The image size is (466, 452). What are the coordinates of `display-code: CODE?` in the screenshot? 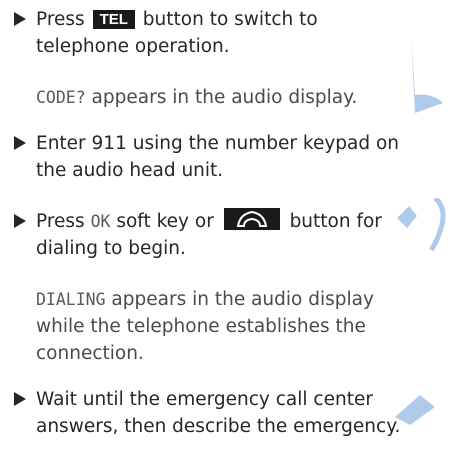 It's located at (61, 97).